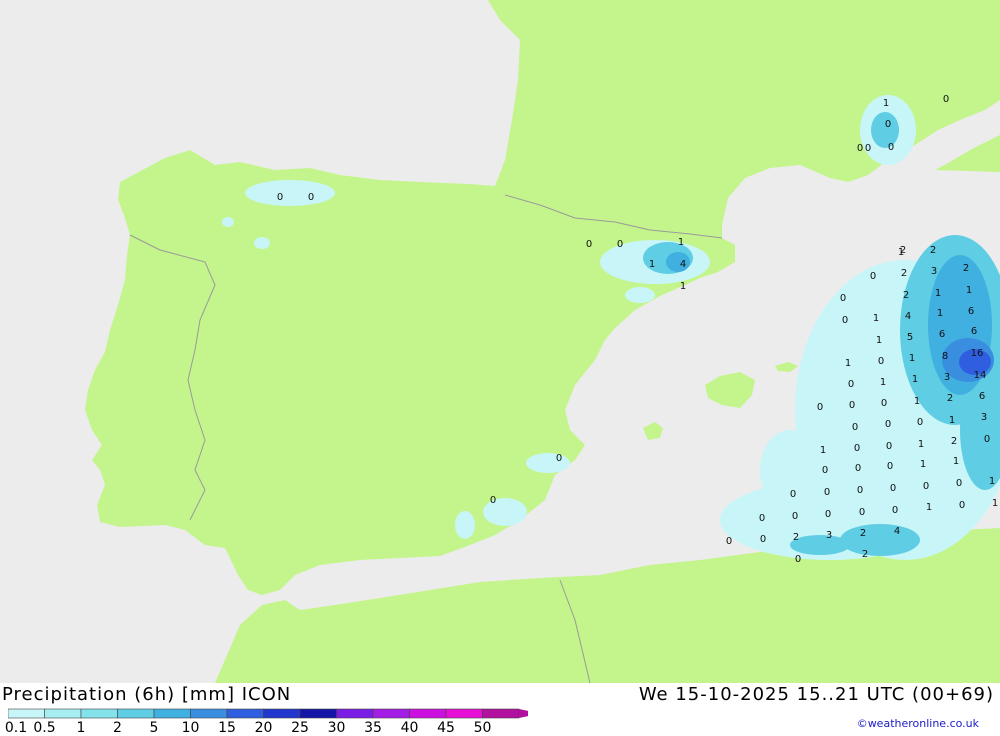  What do you see at coordinates (16, 728) in the screenshot?
I see `legend-label: 0.1` at bounding box center [16, 728].